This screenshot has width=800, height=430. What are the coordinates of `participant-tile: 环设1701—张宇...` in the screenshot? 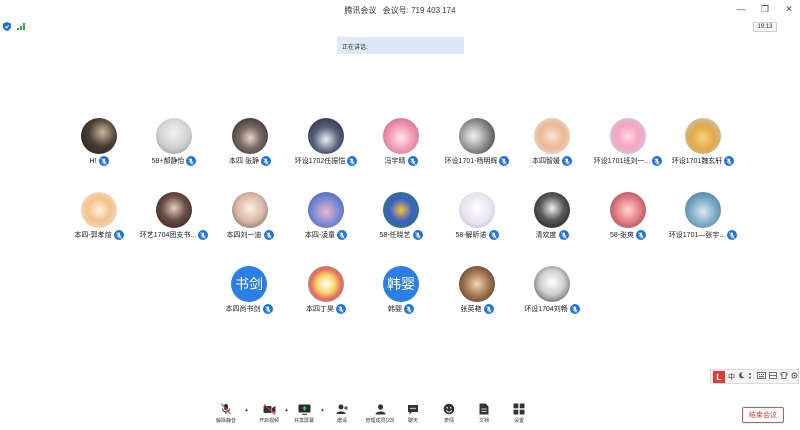 It's located at (703, 220).